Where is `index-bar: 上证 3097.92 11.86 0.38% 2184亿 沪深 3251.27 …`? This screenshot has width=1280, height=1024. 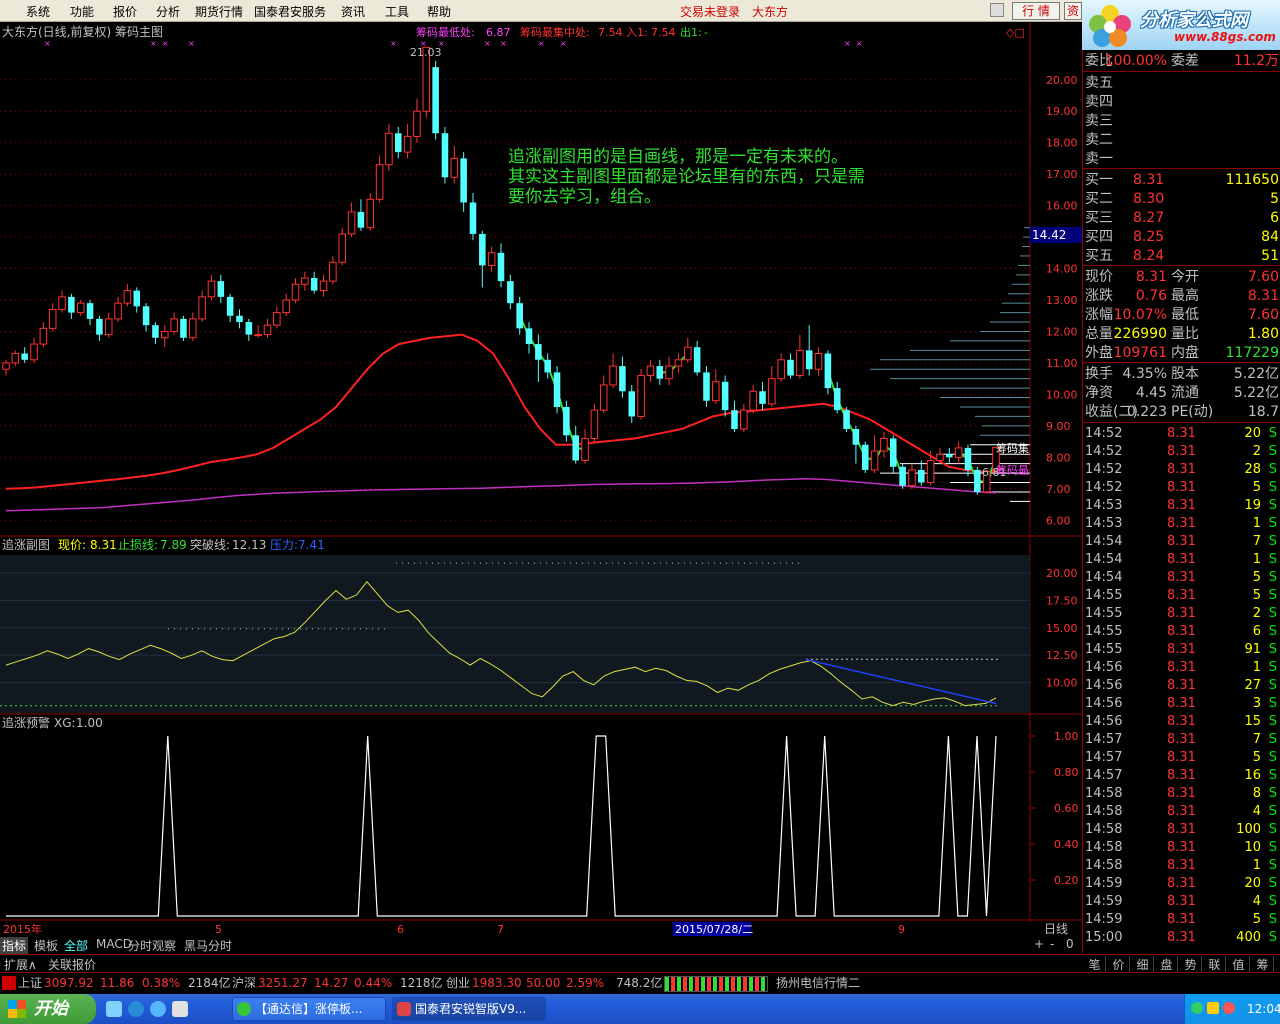 index-bar: 上证 3097.92 11.86 0.38% 2184亿 沪深 3251.27 … is located at coordinates (640, 983).